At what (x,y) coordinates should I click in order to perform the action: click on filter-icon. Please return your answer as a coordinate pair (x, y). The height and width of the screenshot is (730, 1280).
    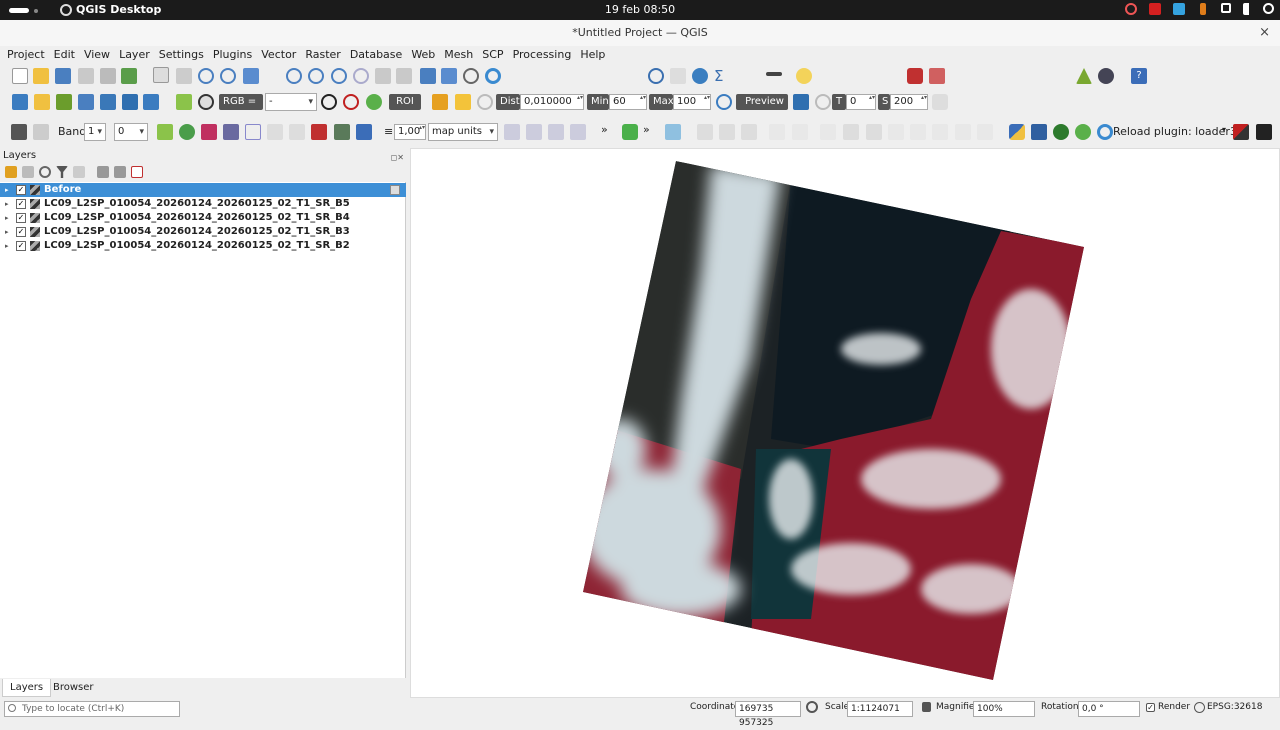
    Looking at the image, I should click on (62, 172).